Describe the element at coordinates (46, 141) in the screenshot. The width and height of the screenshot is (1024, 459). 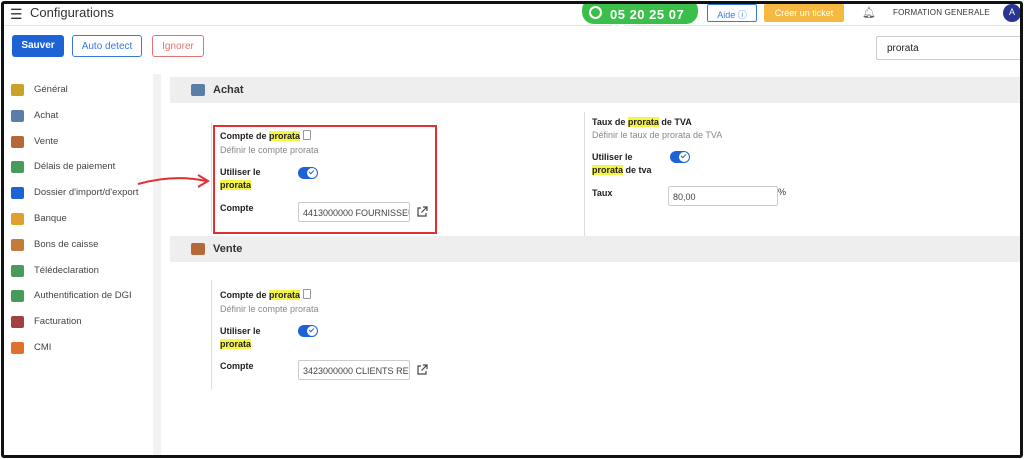
I see `sidebar-item-label: Vente` at that location.